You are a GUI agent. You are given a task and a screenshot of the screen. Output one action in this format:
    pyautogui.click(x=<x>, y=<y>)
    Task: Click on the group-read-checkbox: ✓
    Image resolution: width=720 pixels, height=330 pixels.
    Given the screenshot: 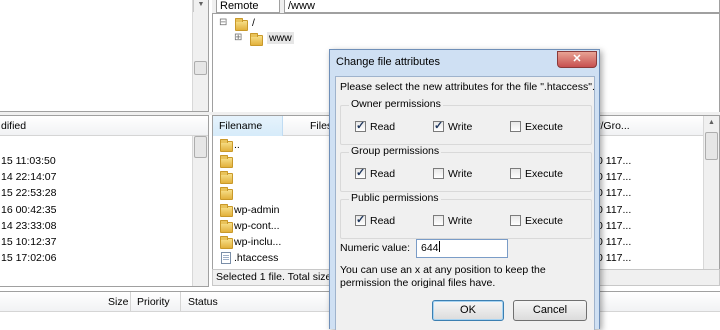 What is the action you would take?
    pyautogui.click(x=360, y=173)
    